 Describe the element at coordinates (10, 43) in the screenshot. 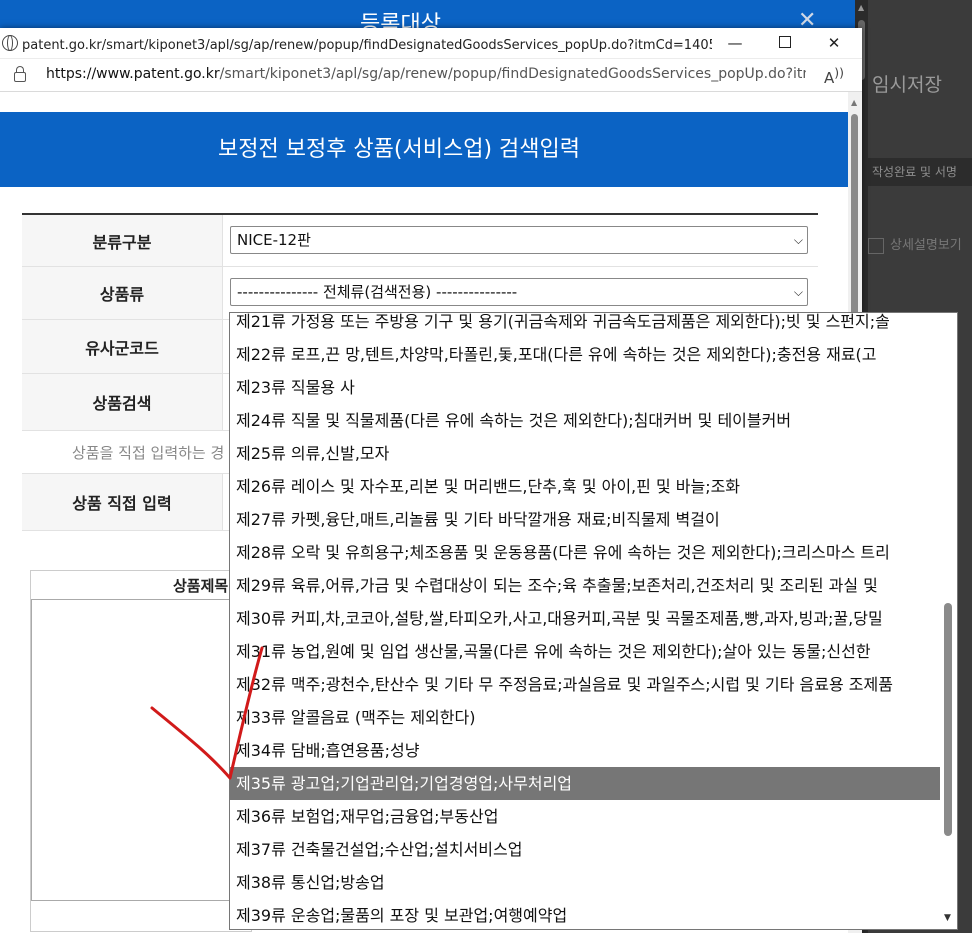

I see `globe-icon` at that location.